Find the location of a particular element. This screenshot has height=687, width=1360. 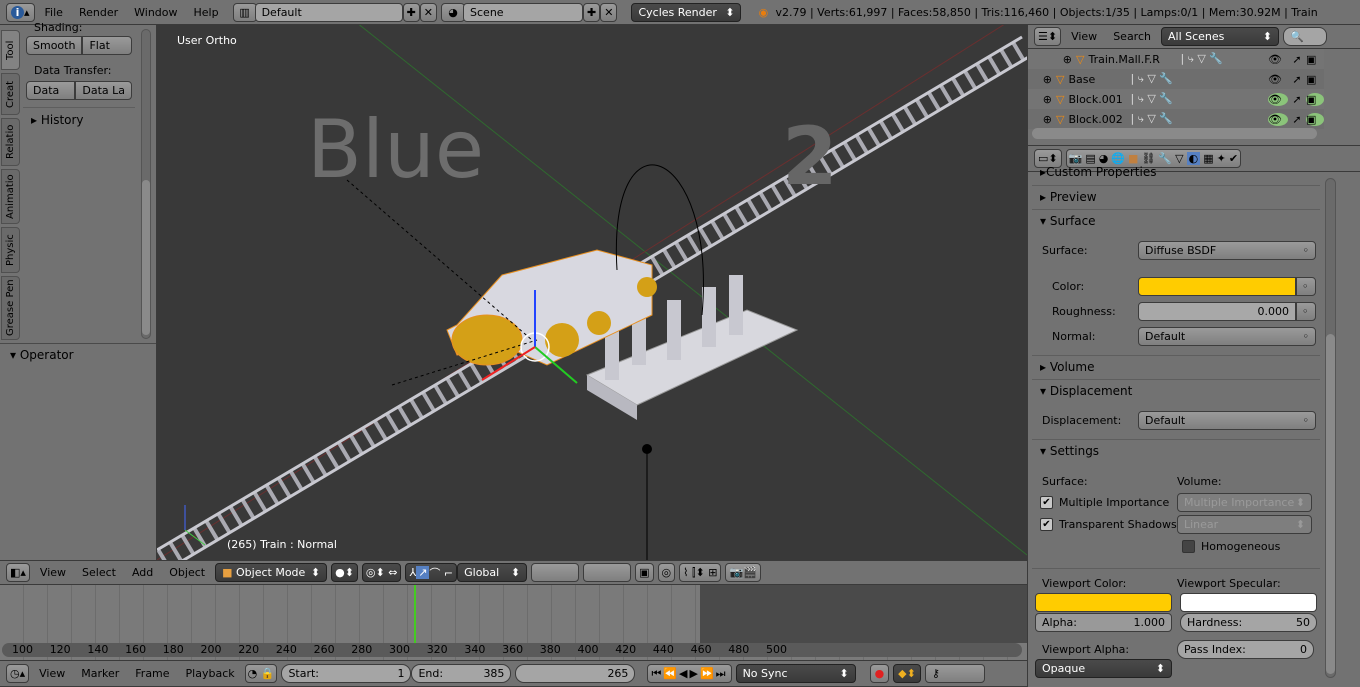

keying-set-button: ⚷ is located at coordinates (954, 673).